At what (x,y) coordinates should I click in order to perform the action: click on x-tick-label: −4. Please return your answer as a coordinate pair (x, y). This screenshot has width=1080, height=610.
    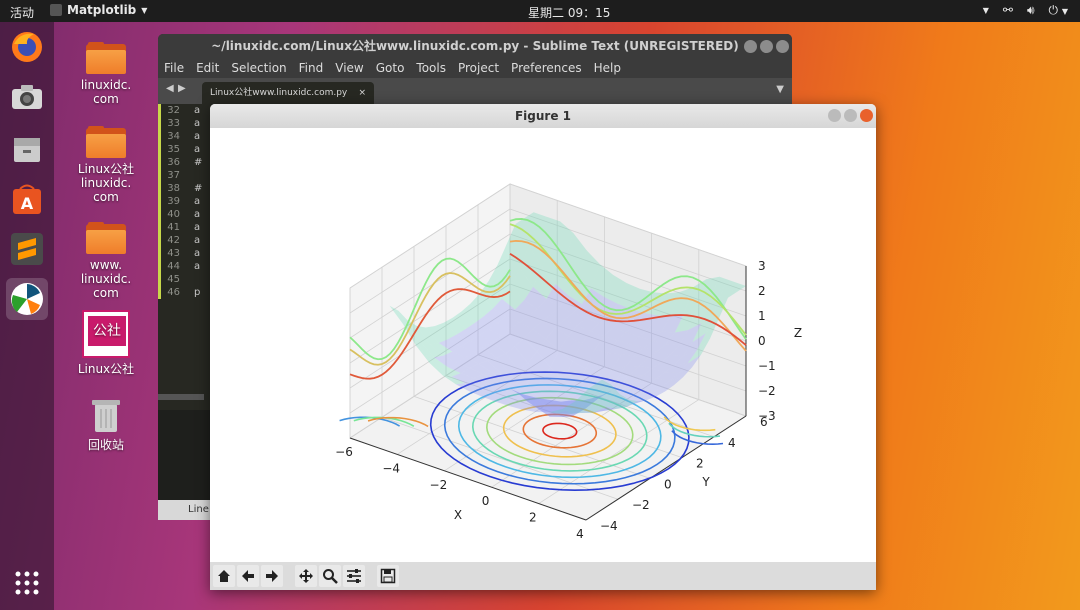
    Looking at the image, I should click on (391, 468).